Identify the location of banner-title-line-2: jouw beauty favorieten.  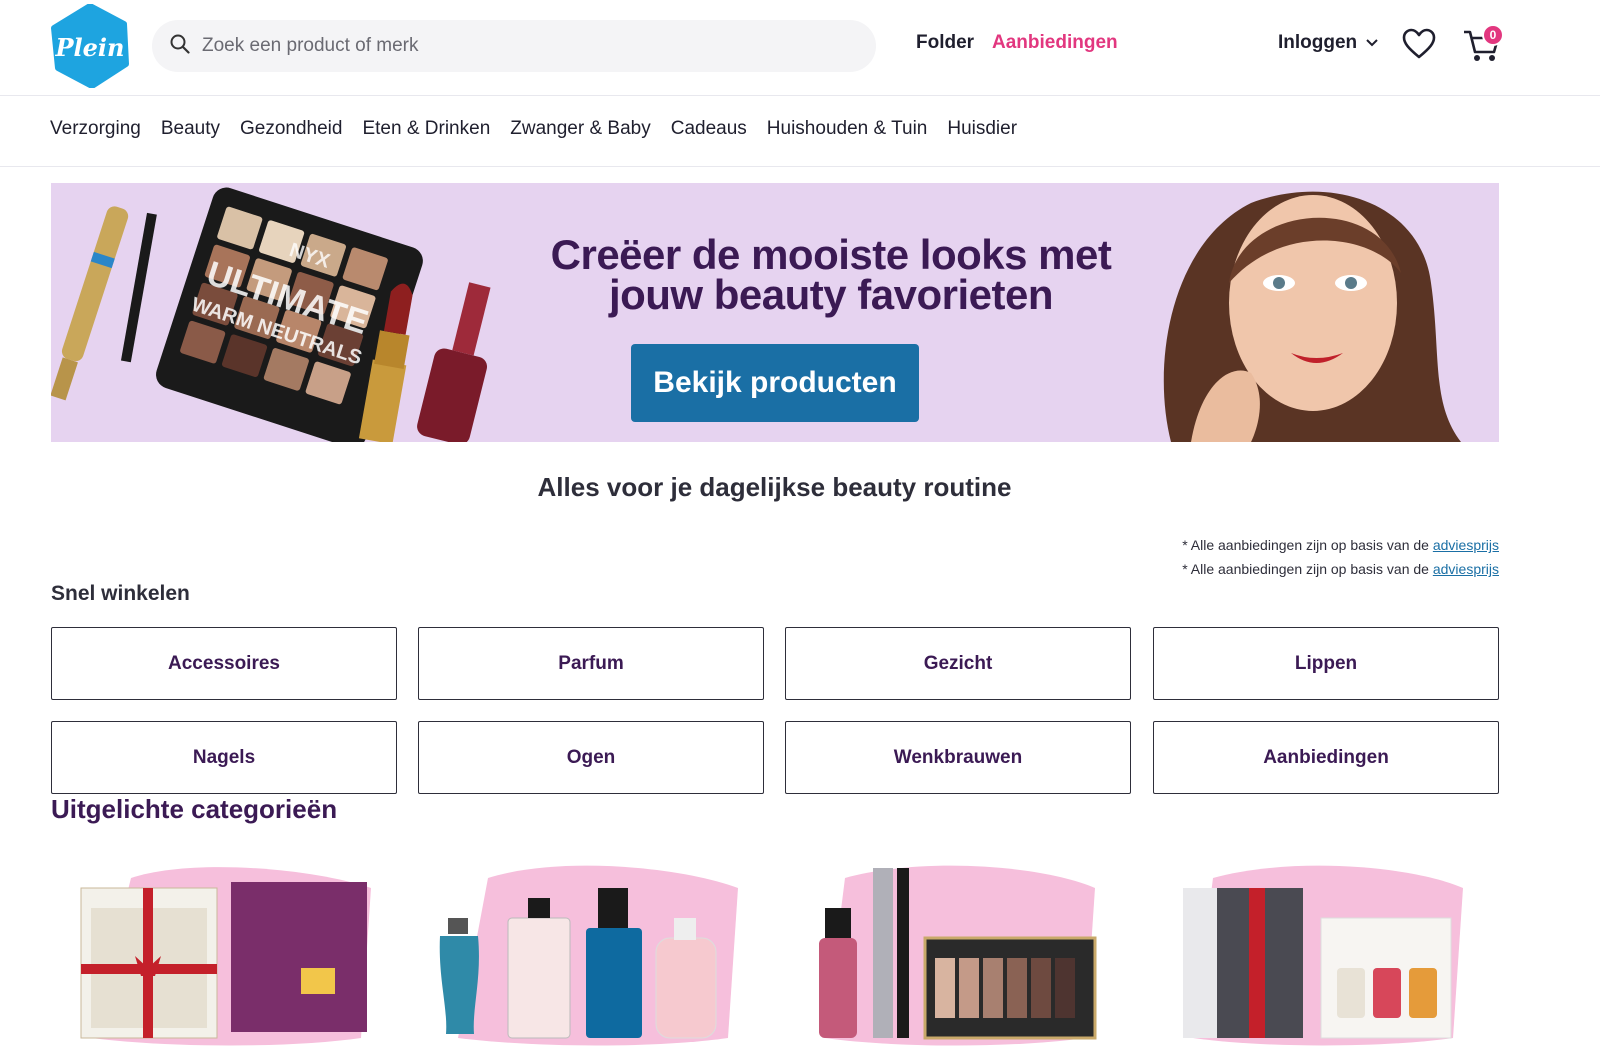
(831, 294).